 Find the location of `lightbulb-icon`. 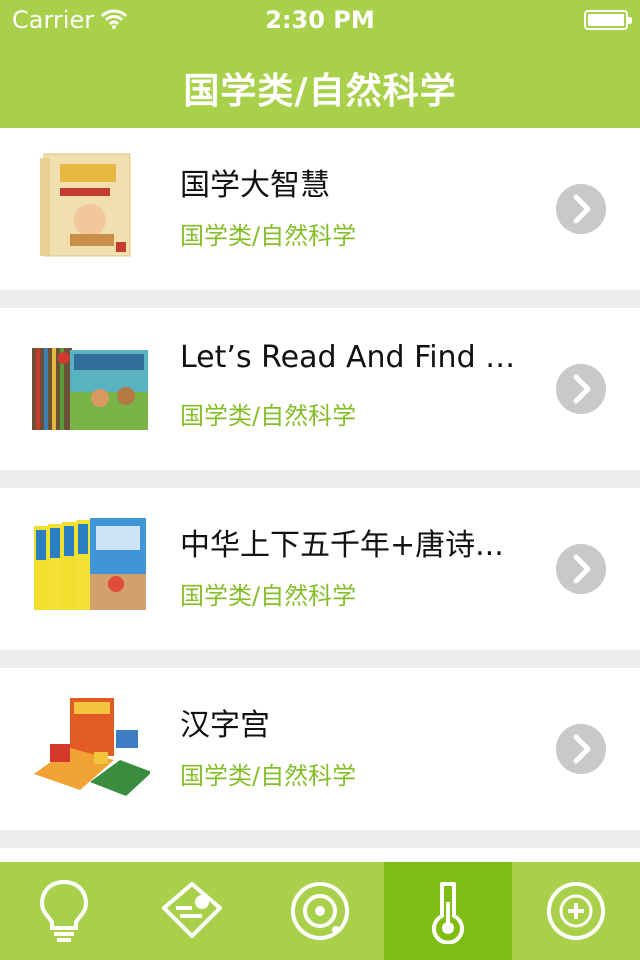

lightbulb-icon is located at coordinates (64, 910).